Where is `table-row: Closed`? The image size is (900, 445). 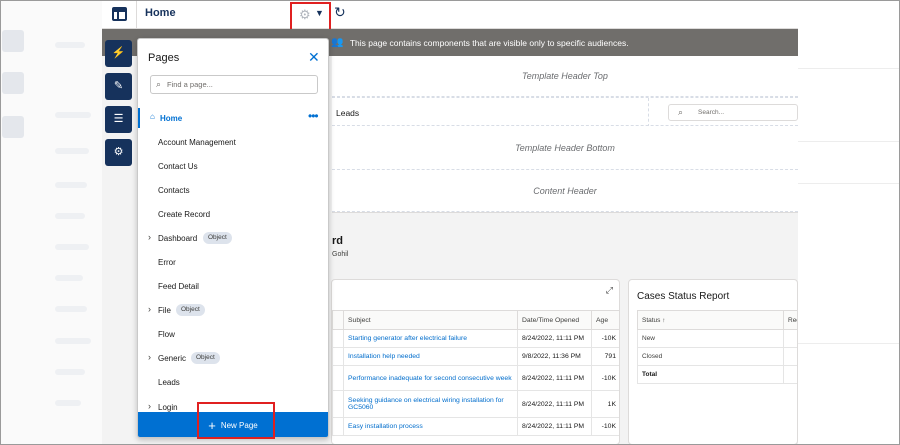
table-row: Closed is located at coordinates (717, 356).